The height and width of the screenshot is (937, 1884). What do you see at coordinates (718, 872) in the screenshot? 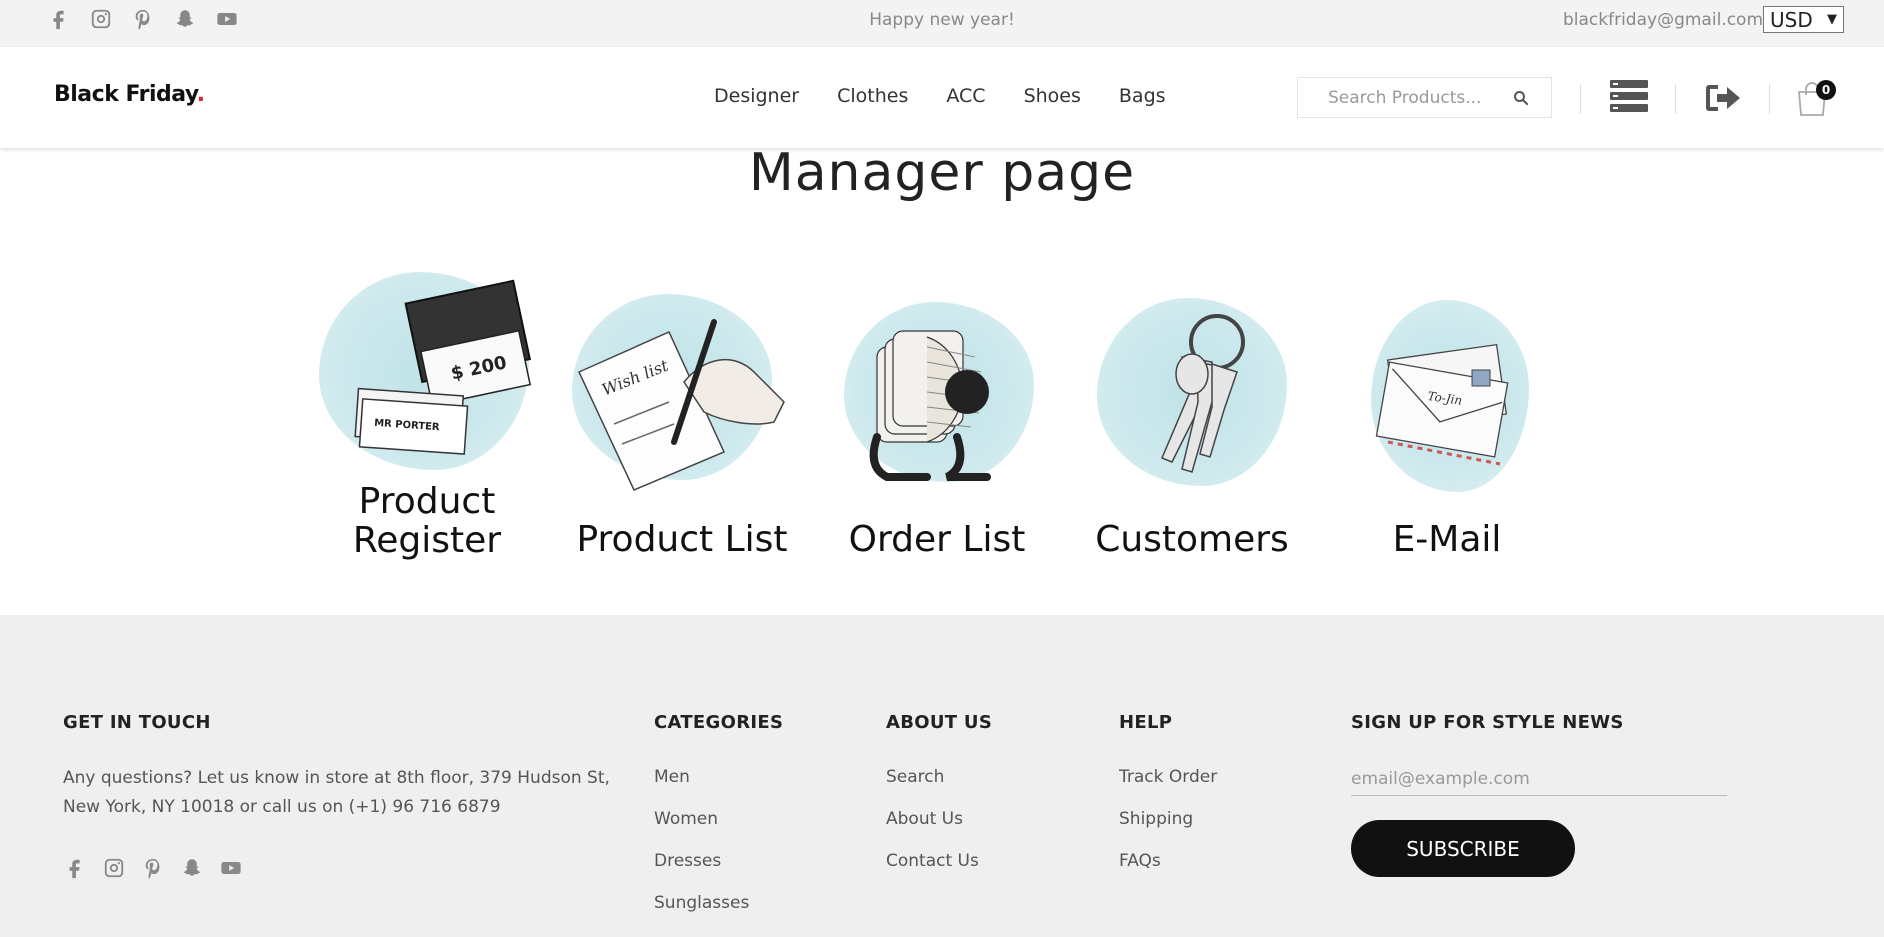
I see `footer-link-dresses: Dresses` at bounding box center [718, 872].